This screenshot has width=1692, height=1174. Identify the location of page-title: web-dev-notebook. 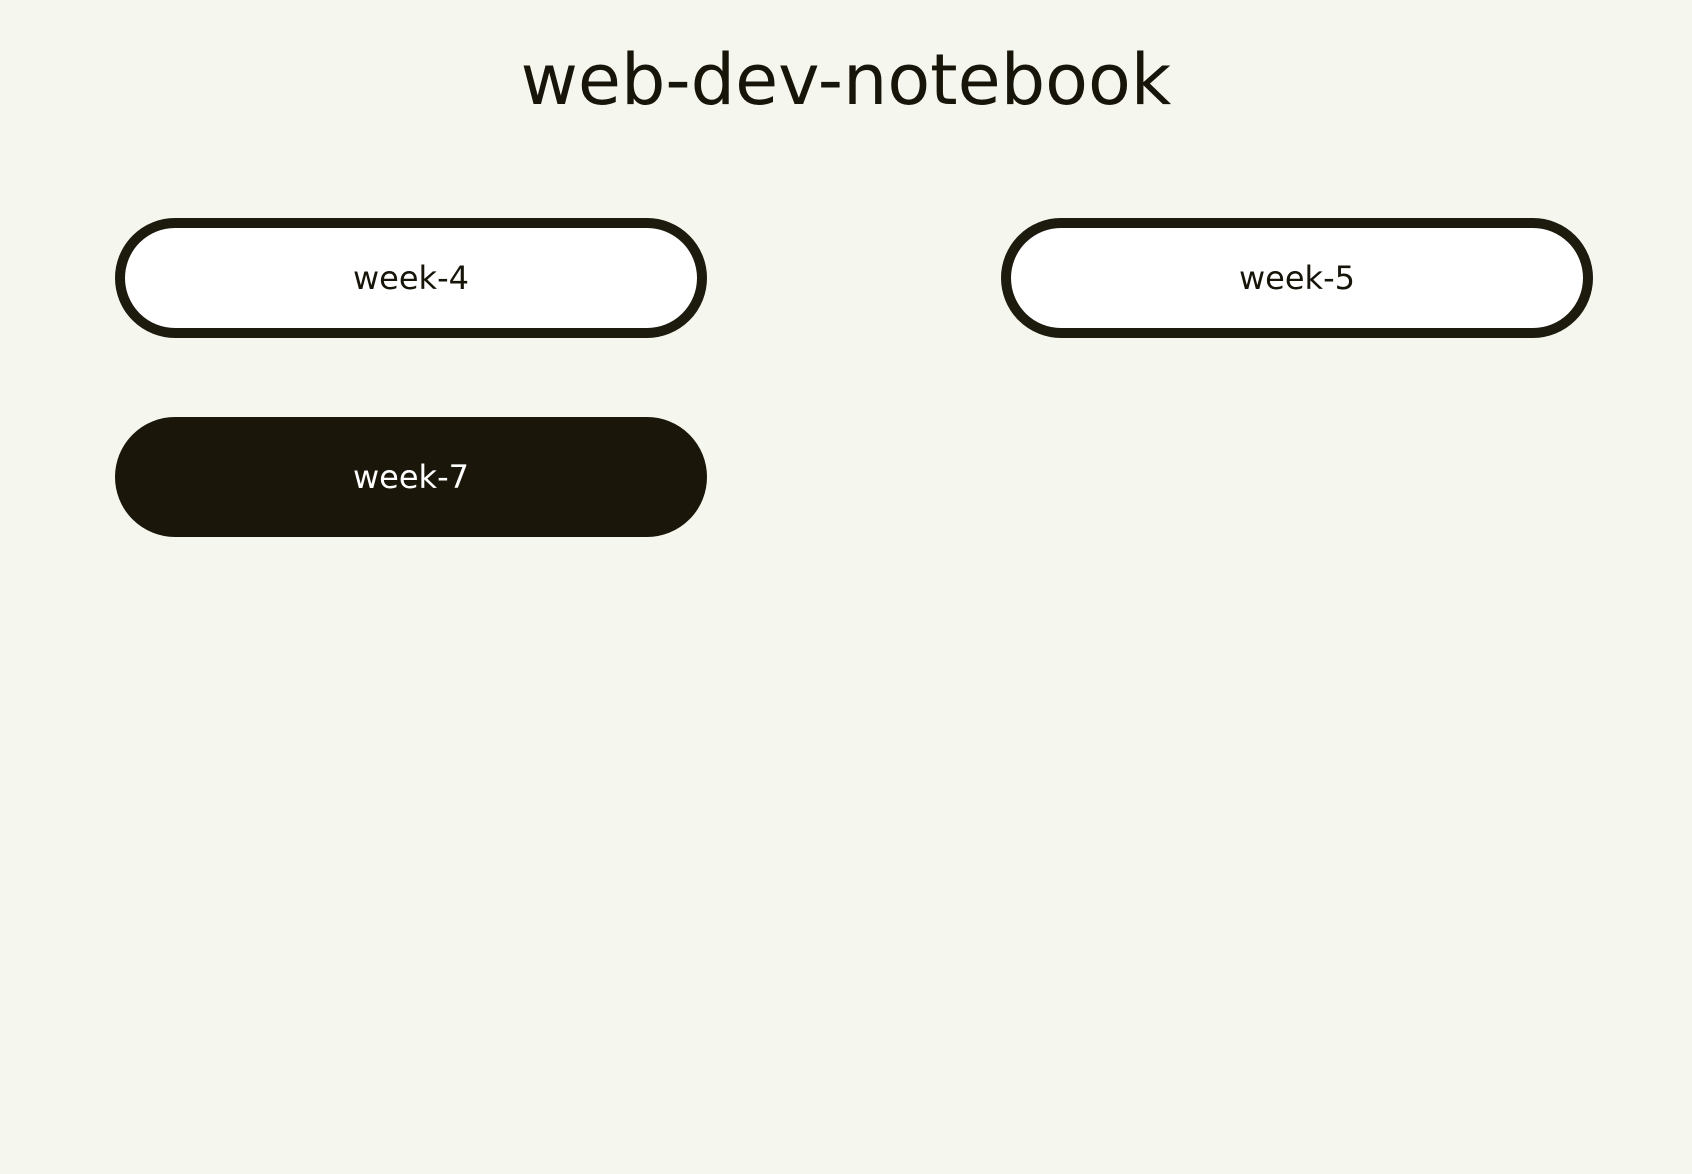
(846, 80).